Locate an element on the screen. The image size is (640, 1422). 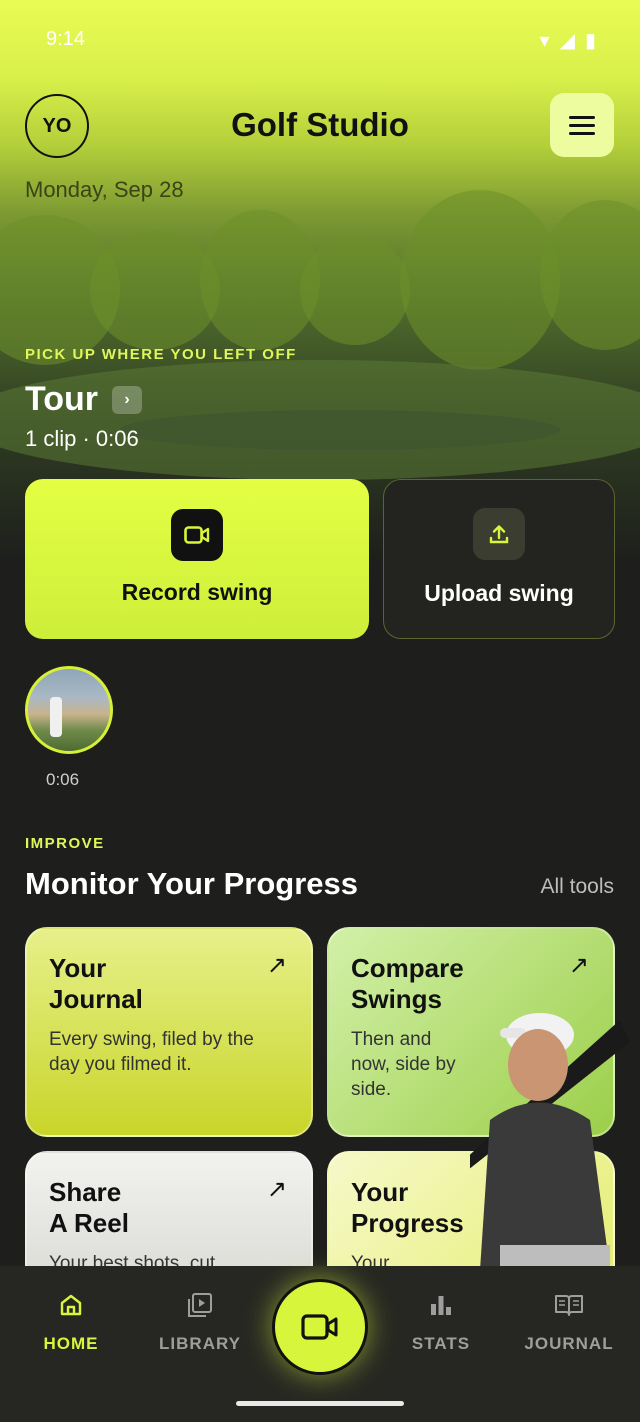
home-icon is located at coordinates (71, 1305).